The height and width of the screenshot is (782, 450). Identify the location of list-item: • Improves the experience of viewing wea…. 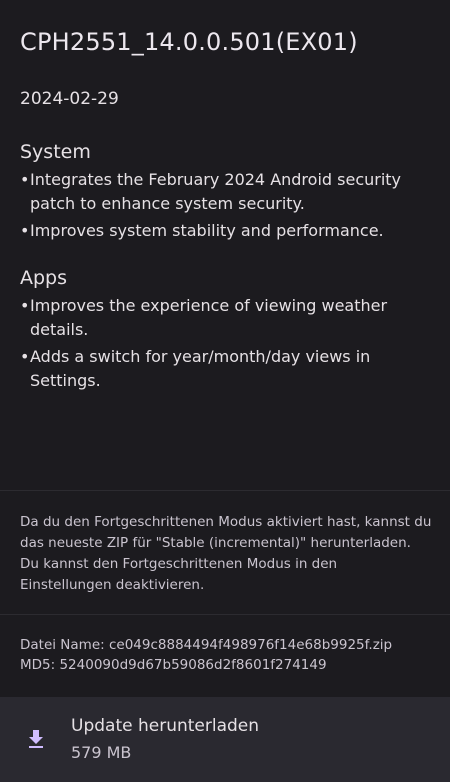
(225, 318).